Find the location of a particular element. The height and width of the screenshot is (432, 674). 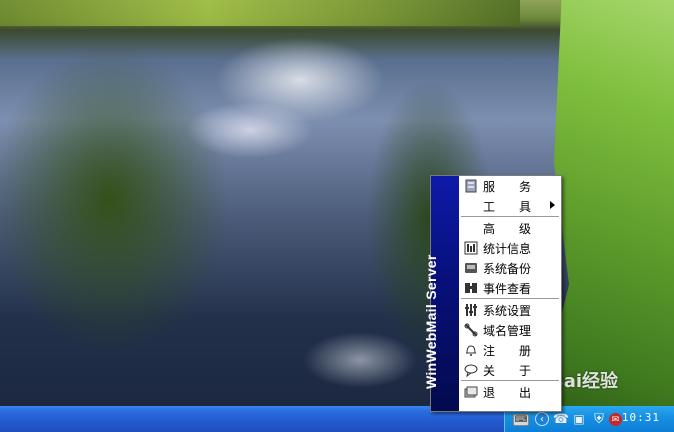

menu-label-char: 工 is located at coordinates (489, 206).